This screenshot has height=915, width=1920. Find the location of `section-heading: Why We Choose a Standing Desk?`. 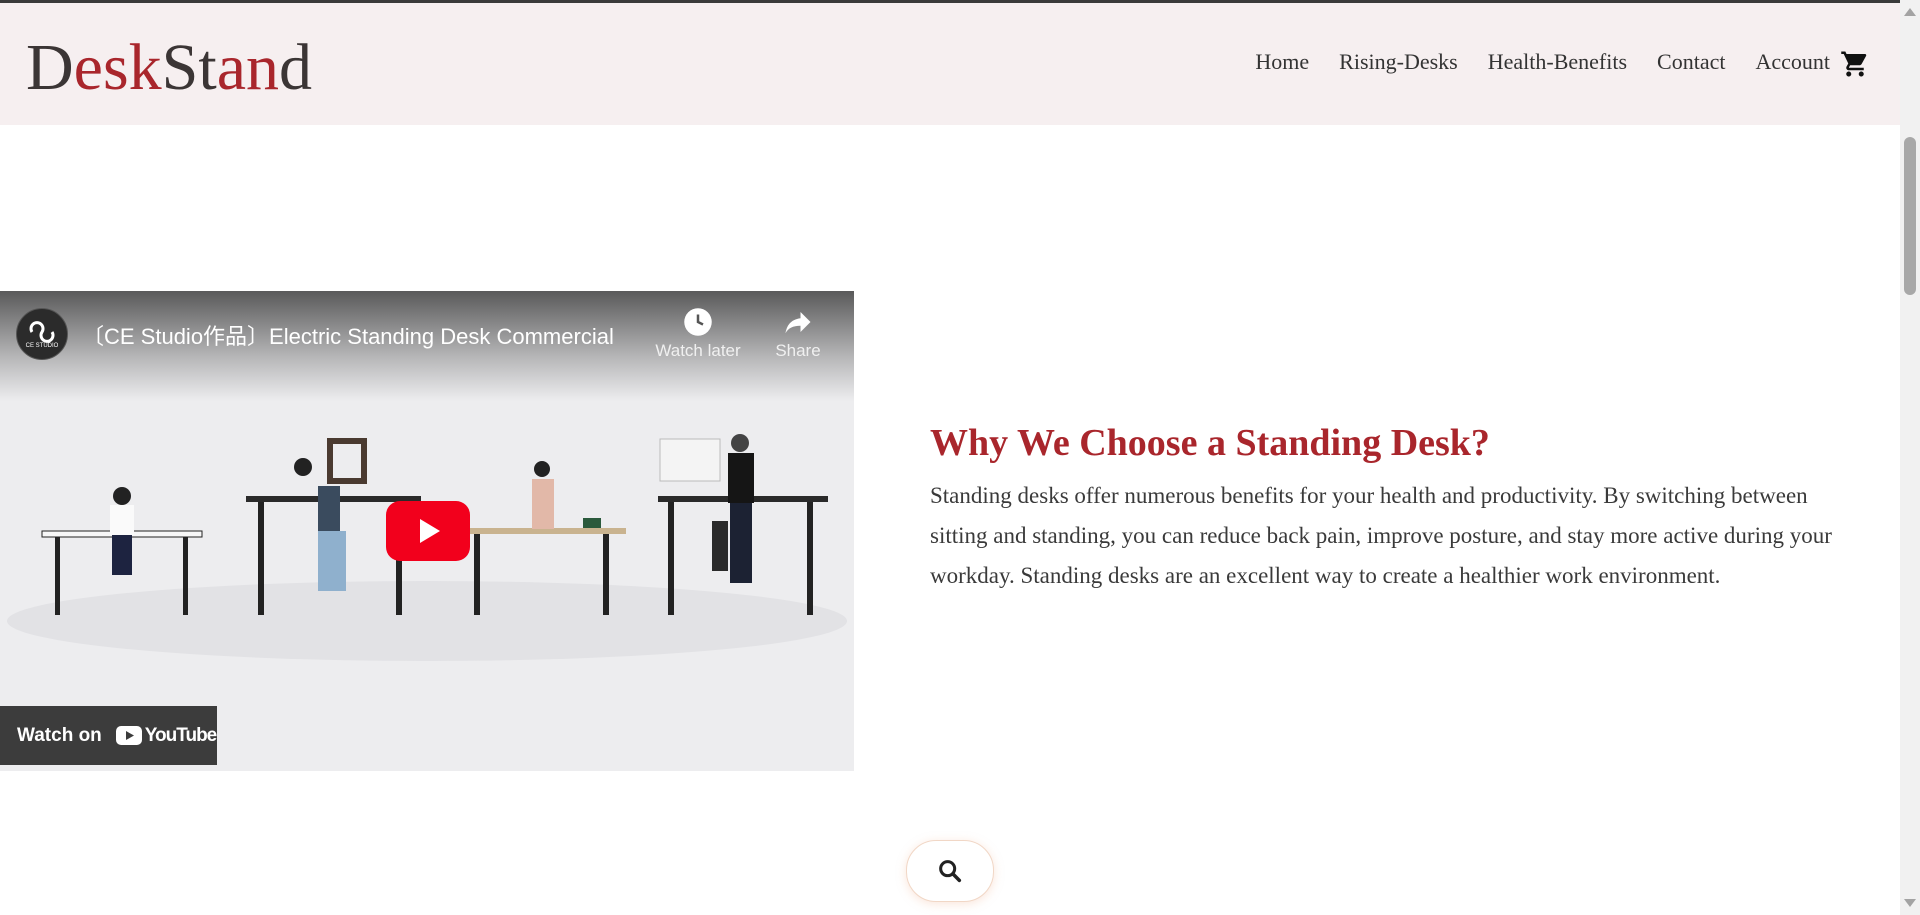

section-heading: Why We Choose a Standing Desk? is located at coordinates (1210, 443).